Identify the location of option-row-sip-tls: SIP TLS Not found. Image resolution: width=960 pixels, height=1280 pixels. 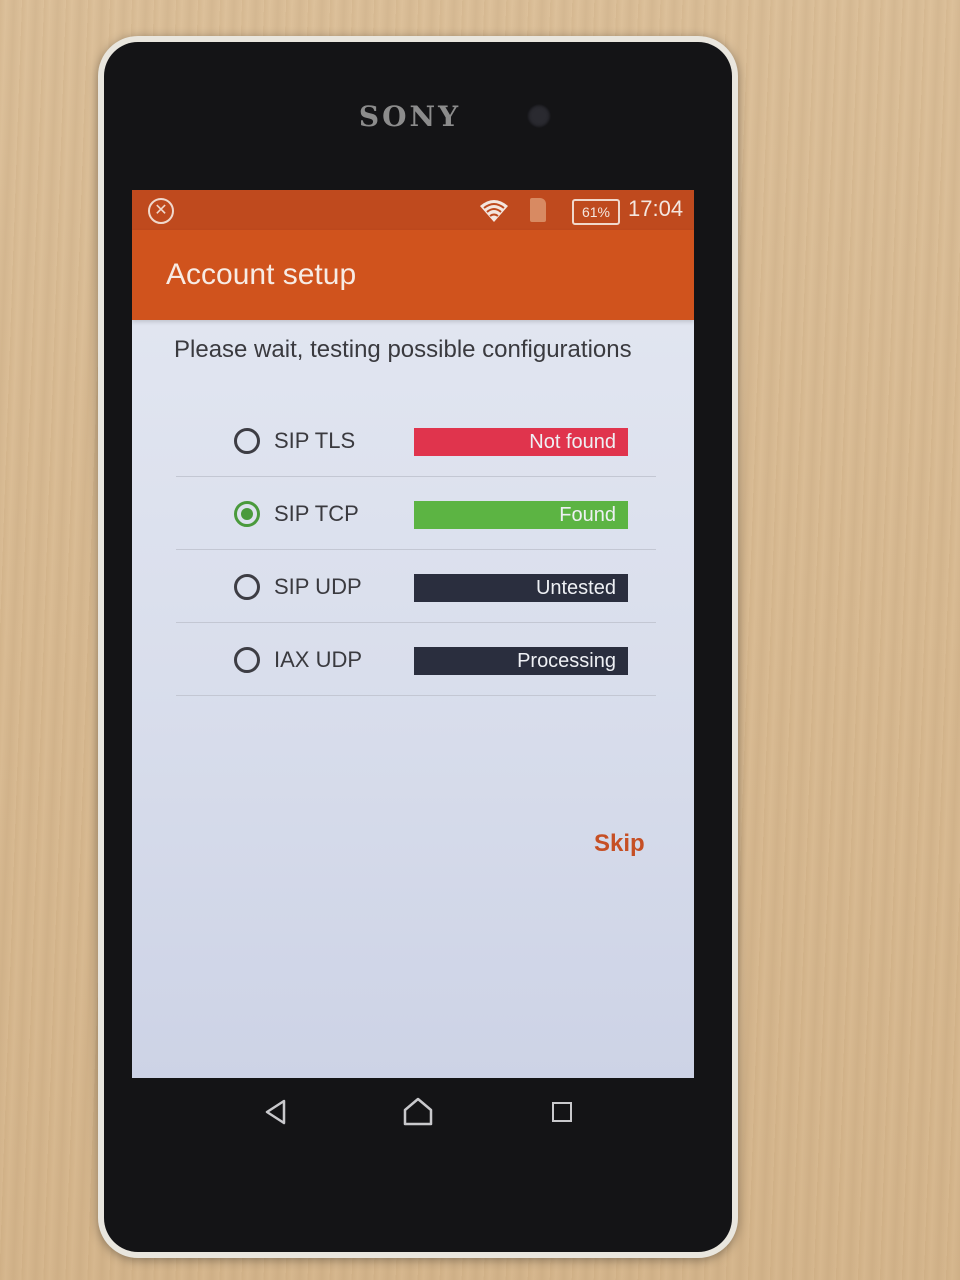
(416, 440).